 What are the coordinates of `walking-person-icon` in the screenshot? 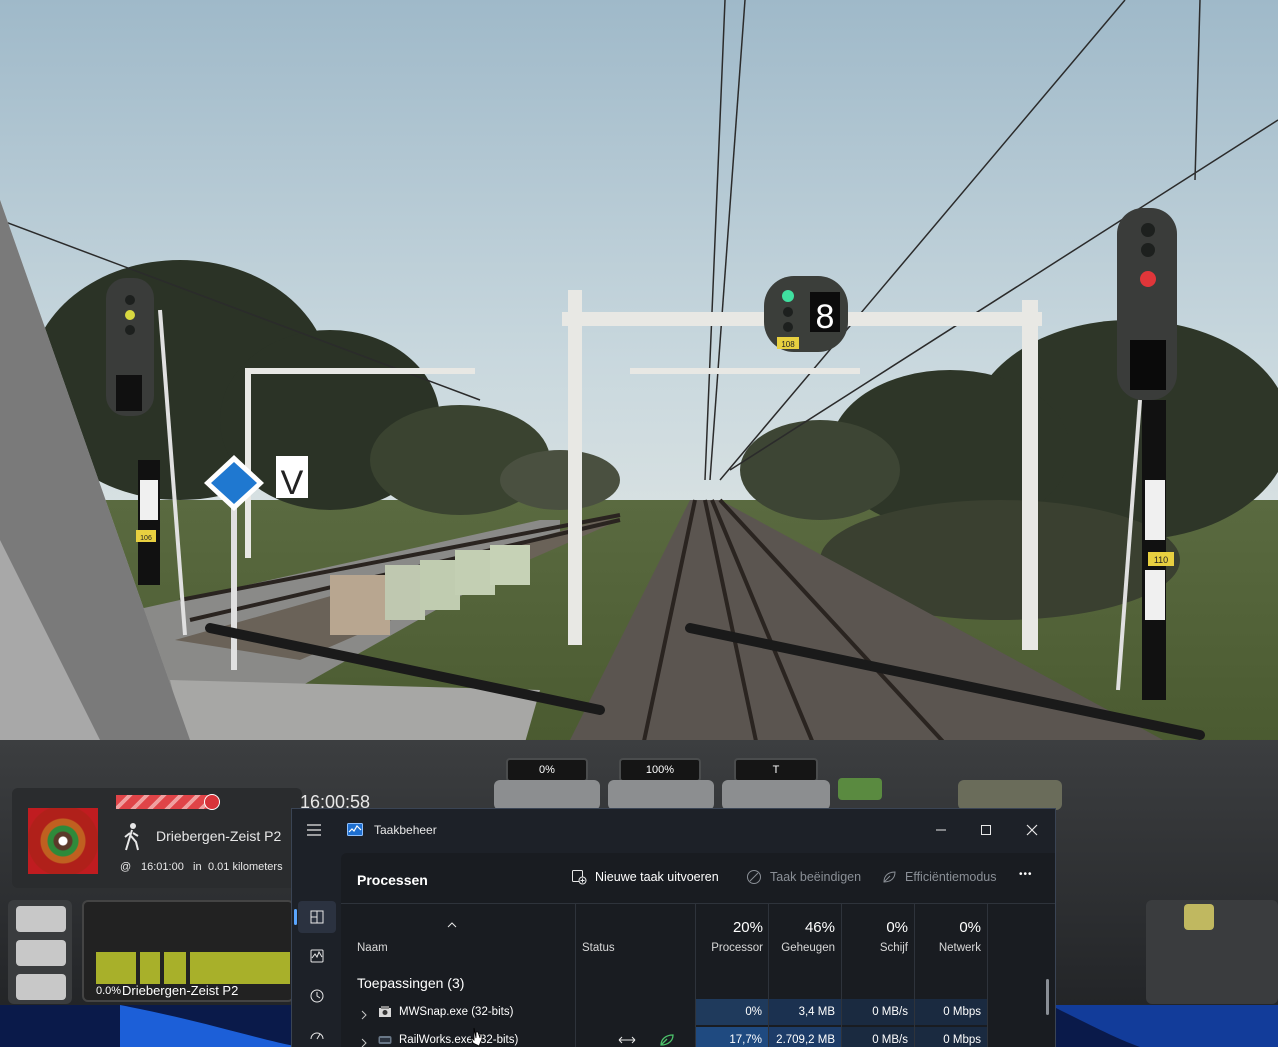 It's located at (132, 837).